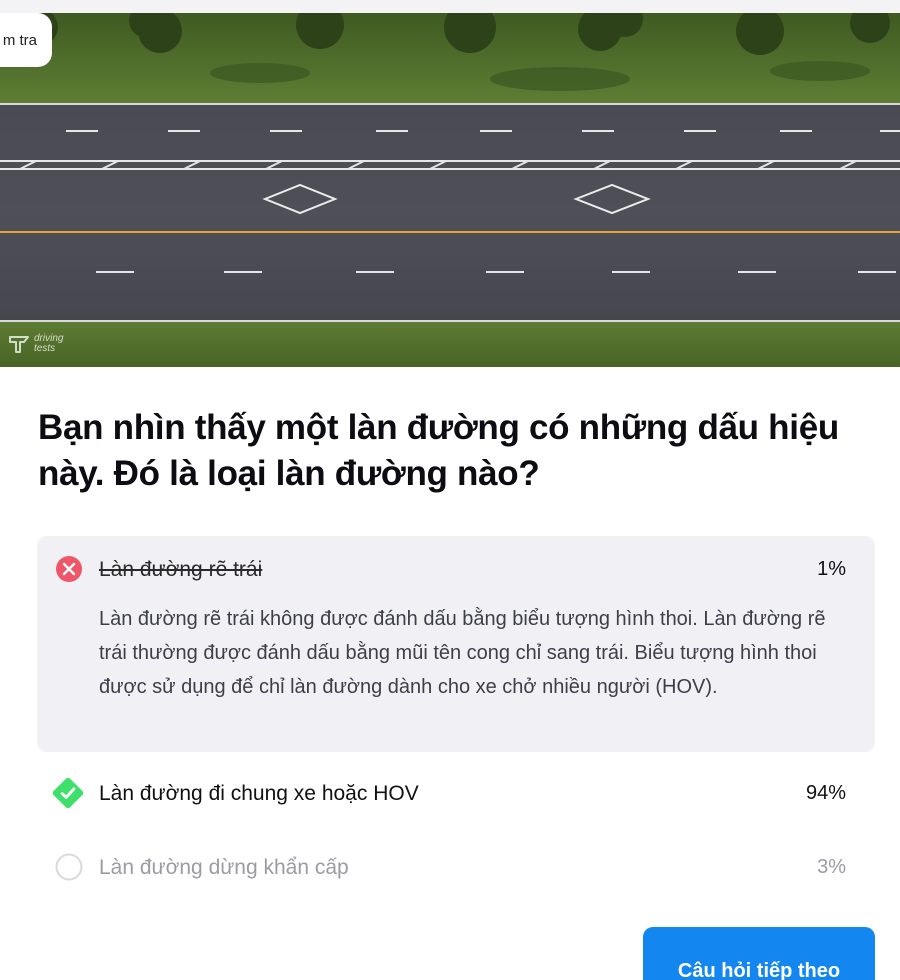 The height and width of the screenshot is (980, 900). I want to click on option-percent: 94%, so click(825, 793).